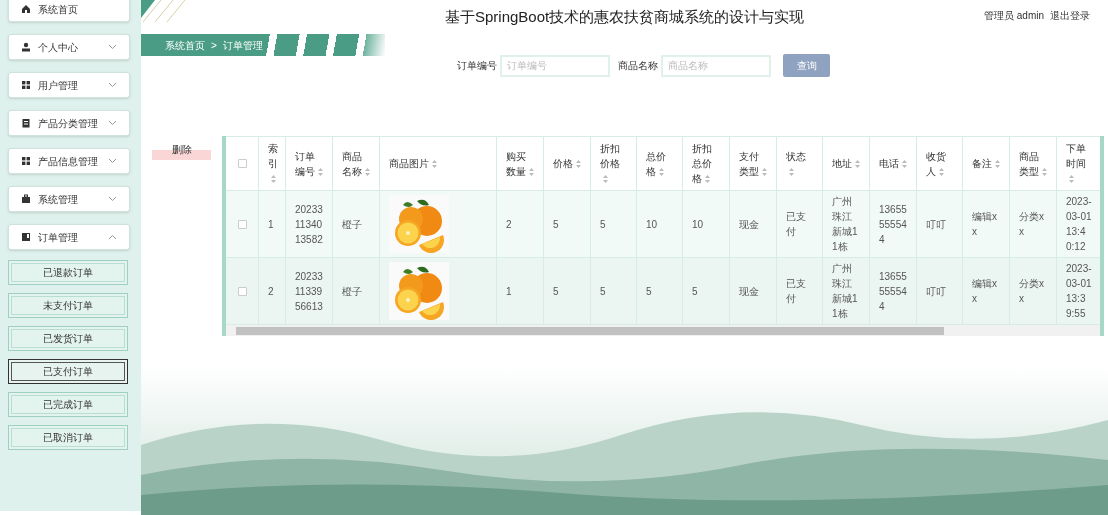  What do you see at coordinates (567, 163) in the screenshot?
I see `column-header: 价格` at bounding box center [567, 163].